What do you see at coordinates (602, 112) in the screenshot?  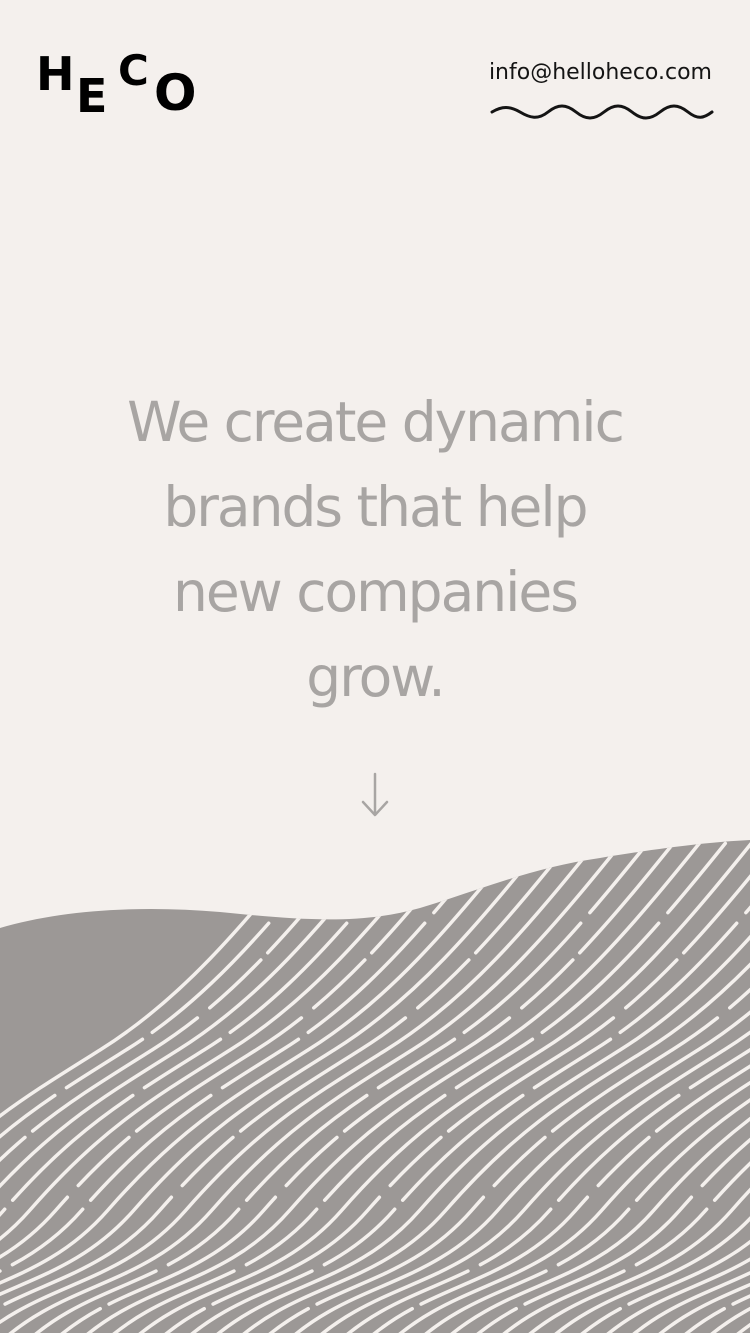 I see `email-underline-wave-icon` at bounding box center [602, 112].